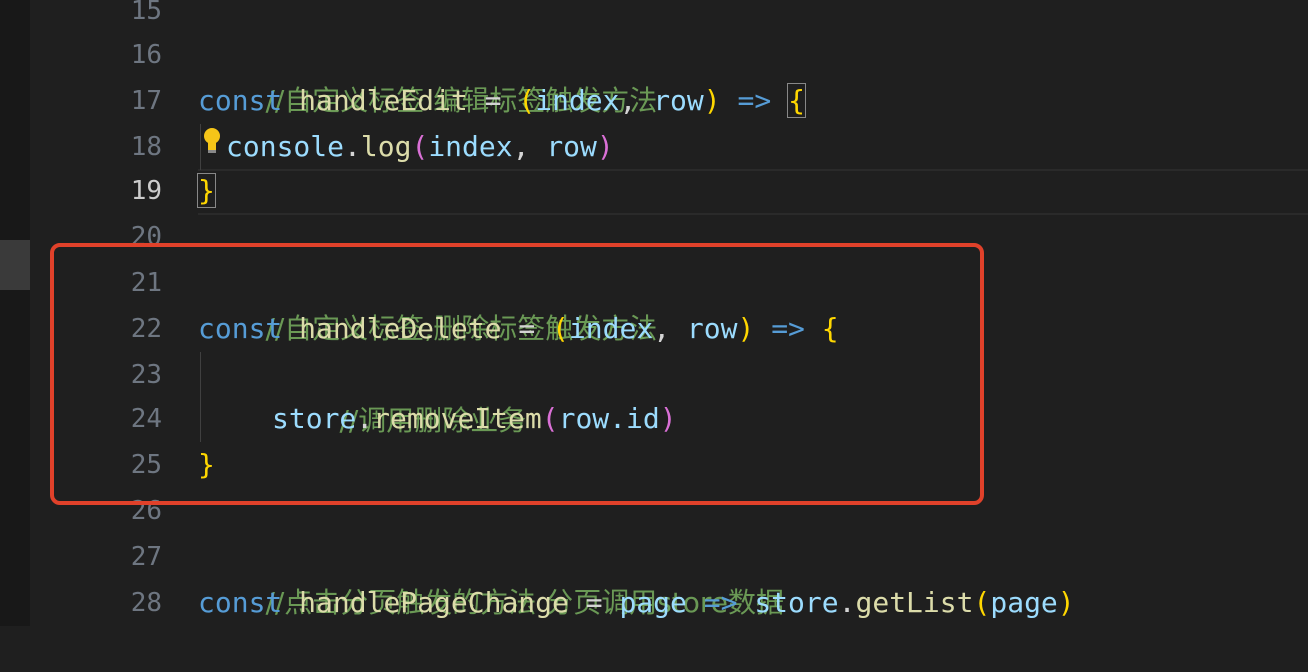 This screenshot has width=1308, height=672. What do you see at coordinates (386, 146) in the screenshot?
I see `method: log` at bounding box center [386, 146].